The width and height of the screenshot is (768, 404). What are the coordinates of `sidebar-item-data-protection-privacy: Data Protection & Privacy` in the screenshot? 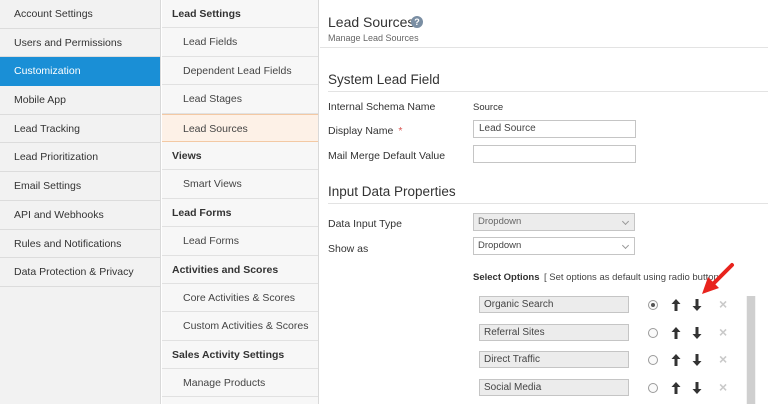 It's located at (80, 272).